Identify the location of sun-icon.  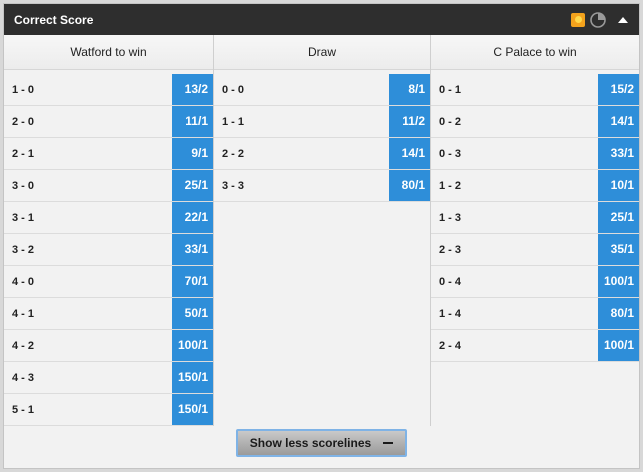
(578, 19).